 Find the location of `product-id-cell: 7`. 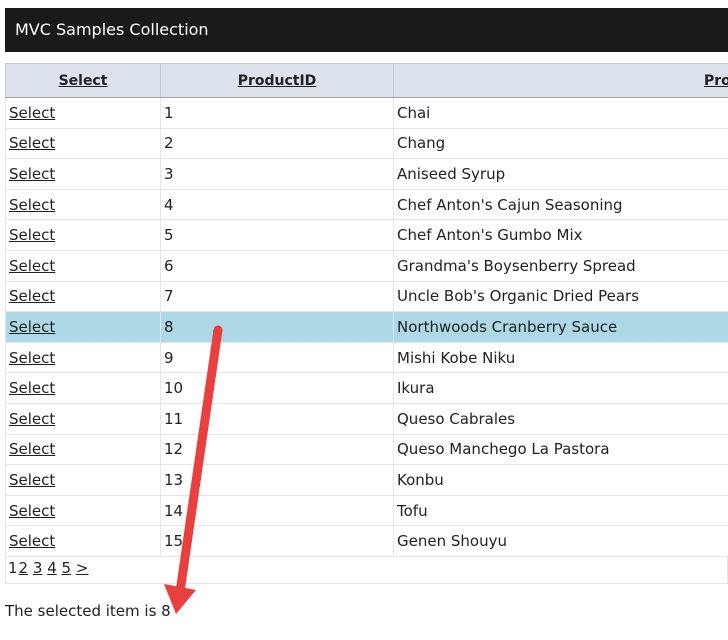

product-id-cell: 7 is located at coordinates (277, 297).